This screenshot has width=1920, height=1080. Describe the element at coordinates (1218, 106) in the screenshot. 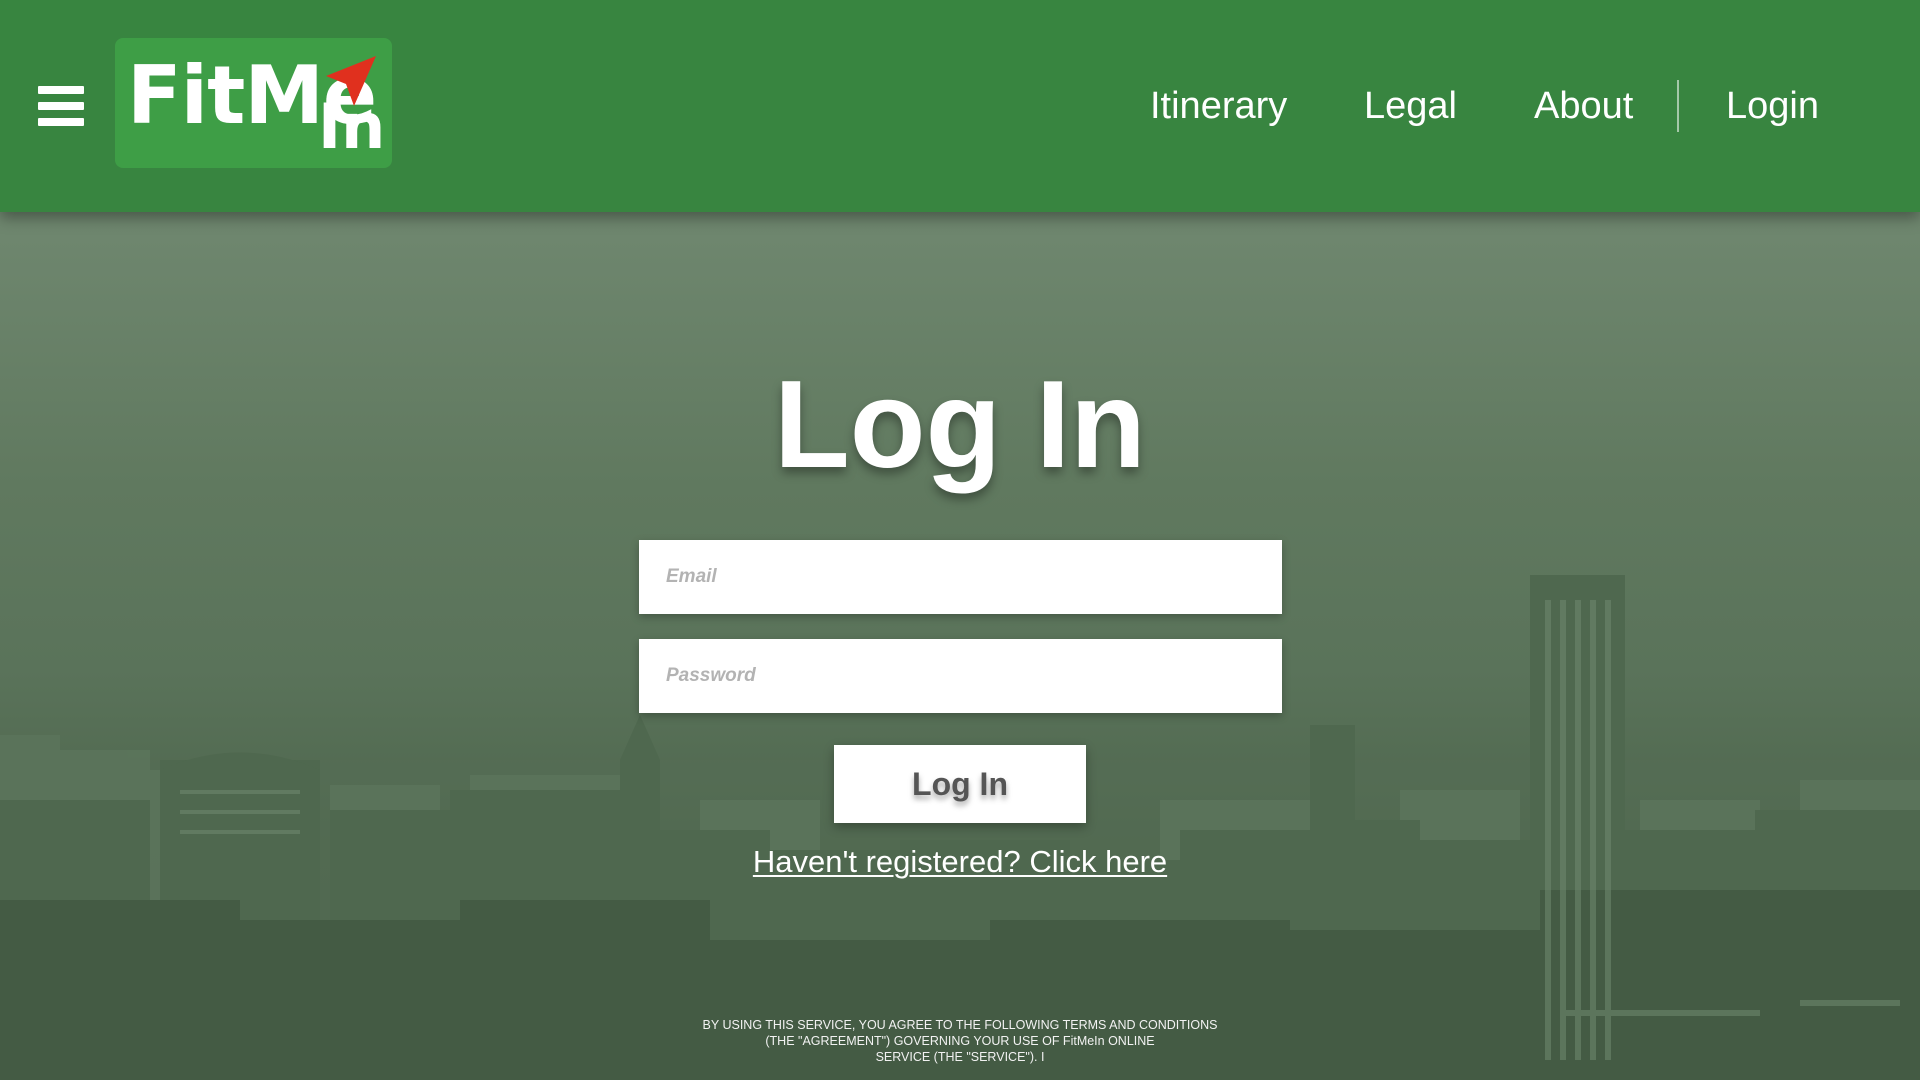

I see `nav-itinerary: Itinerary` at that location.